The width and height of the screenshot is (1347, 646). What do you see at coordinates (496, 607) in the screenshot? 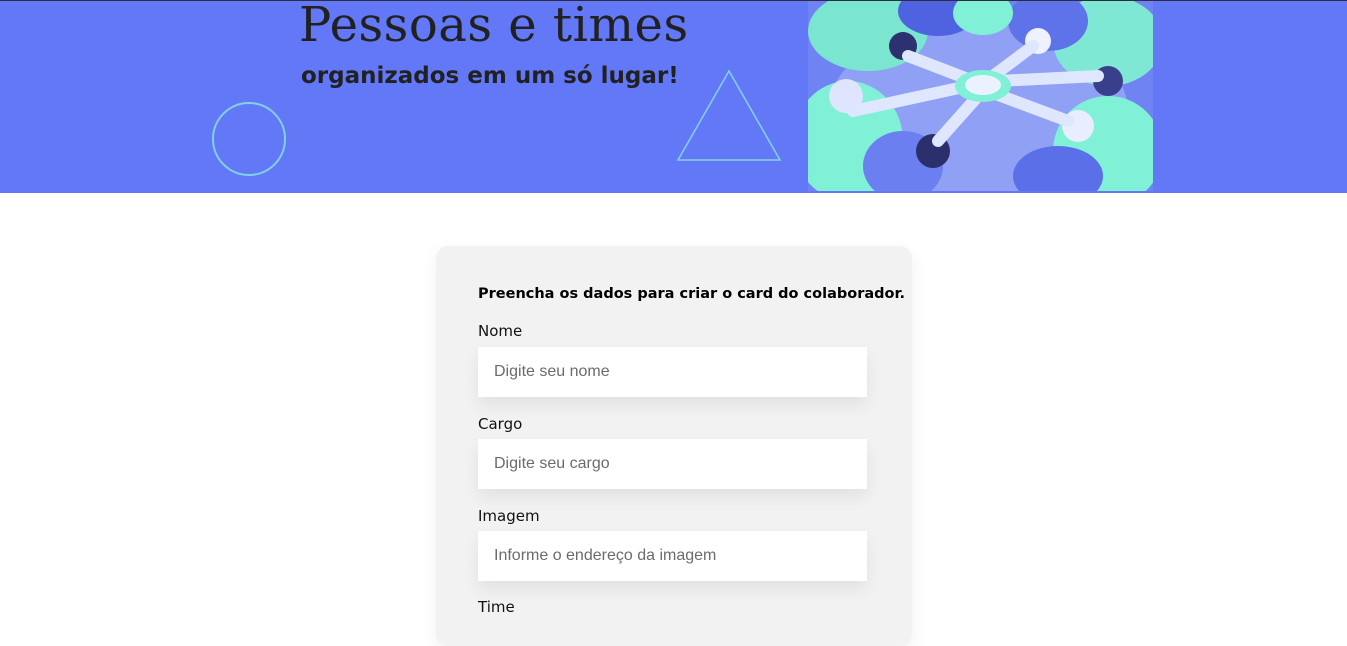
I see `team-label: Time` at bounding box center [496, 607].